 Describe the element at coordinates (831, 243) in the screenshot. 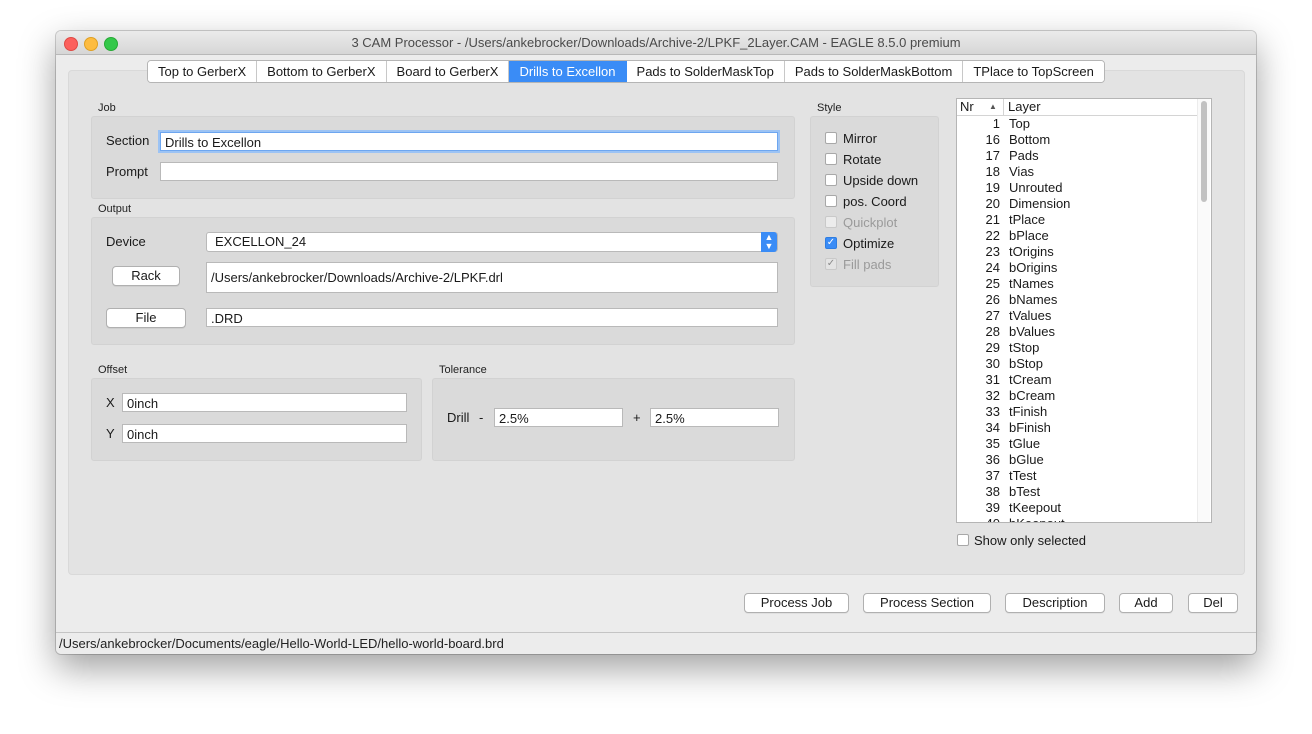

I see `optimize-checkbox: ✓` at that location.